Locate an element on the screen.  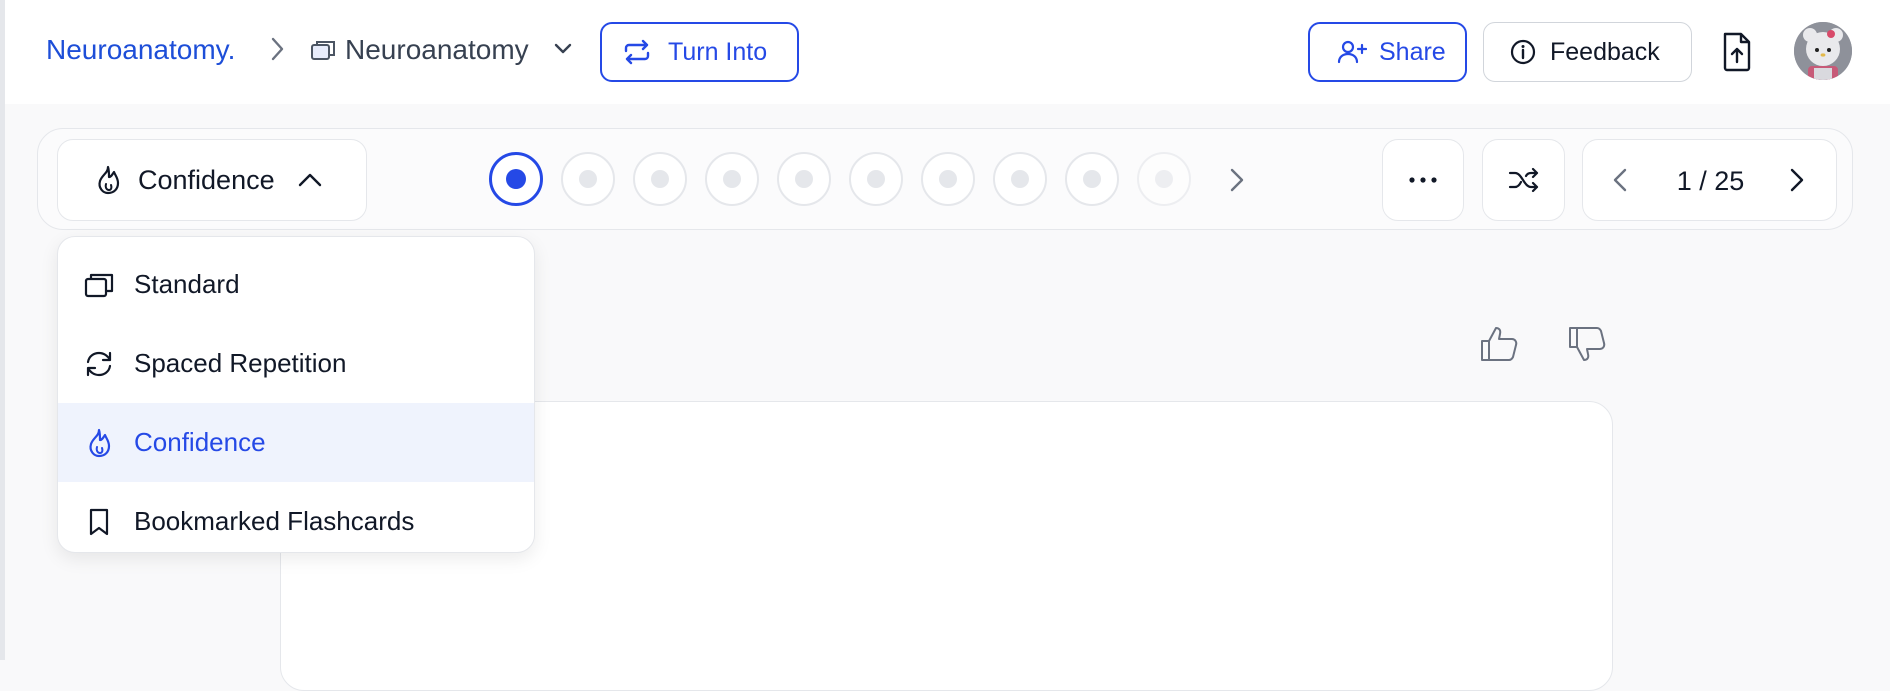
feedback-label: Feedback is located at coordinates (1605, 51).